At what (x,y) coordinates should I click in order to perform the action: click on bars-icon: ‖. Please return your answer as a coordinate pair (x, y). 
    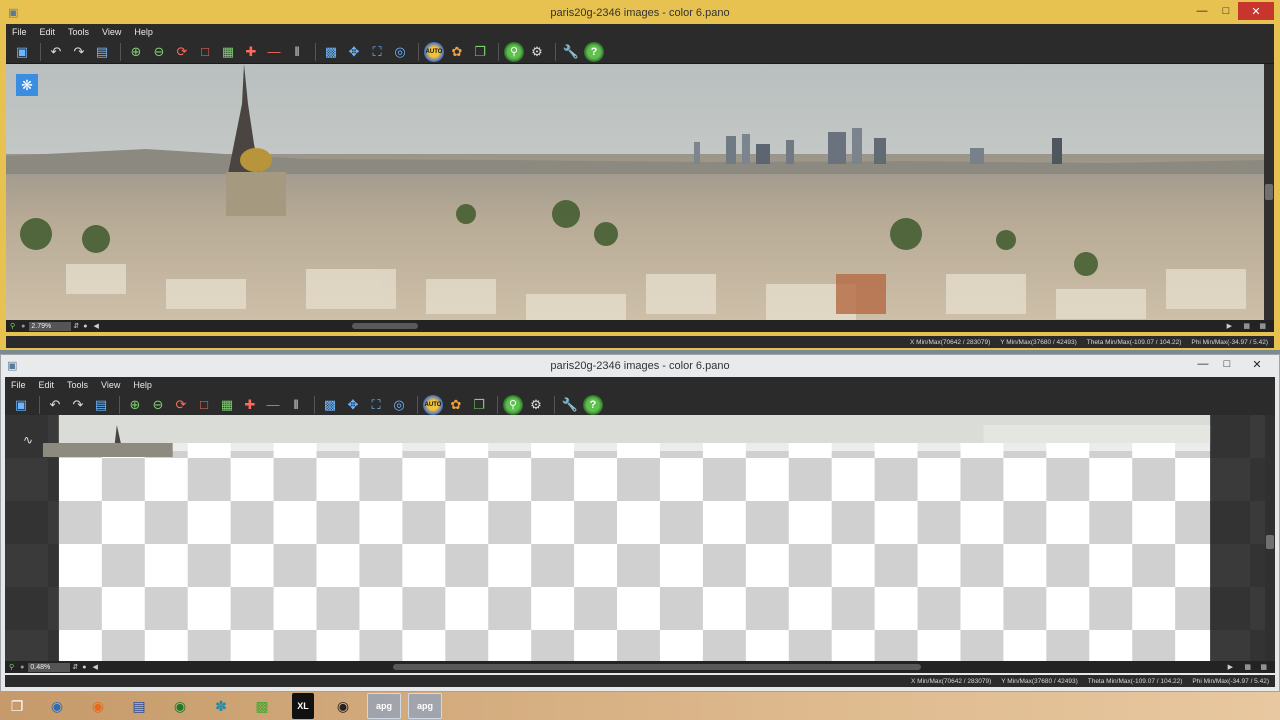
    Looking at the image, I should click on (296, 405).